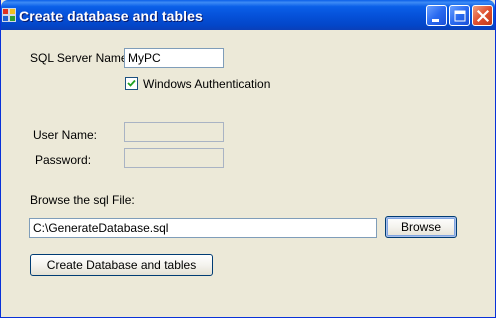 This screenshot has height=318, width=496. I want to click on minimize-button, so click(436, 15).